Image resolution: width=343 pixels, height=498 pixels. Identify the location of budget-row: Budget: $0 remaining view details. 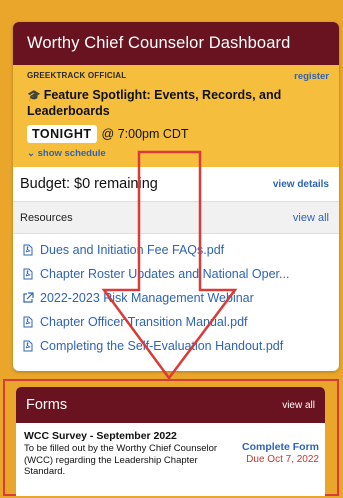
(176, 184).